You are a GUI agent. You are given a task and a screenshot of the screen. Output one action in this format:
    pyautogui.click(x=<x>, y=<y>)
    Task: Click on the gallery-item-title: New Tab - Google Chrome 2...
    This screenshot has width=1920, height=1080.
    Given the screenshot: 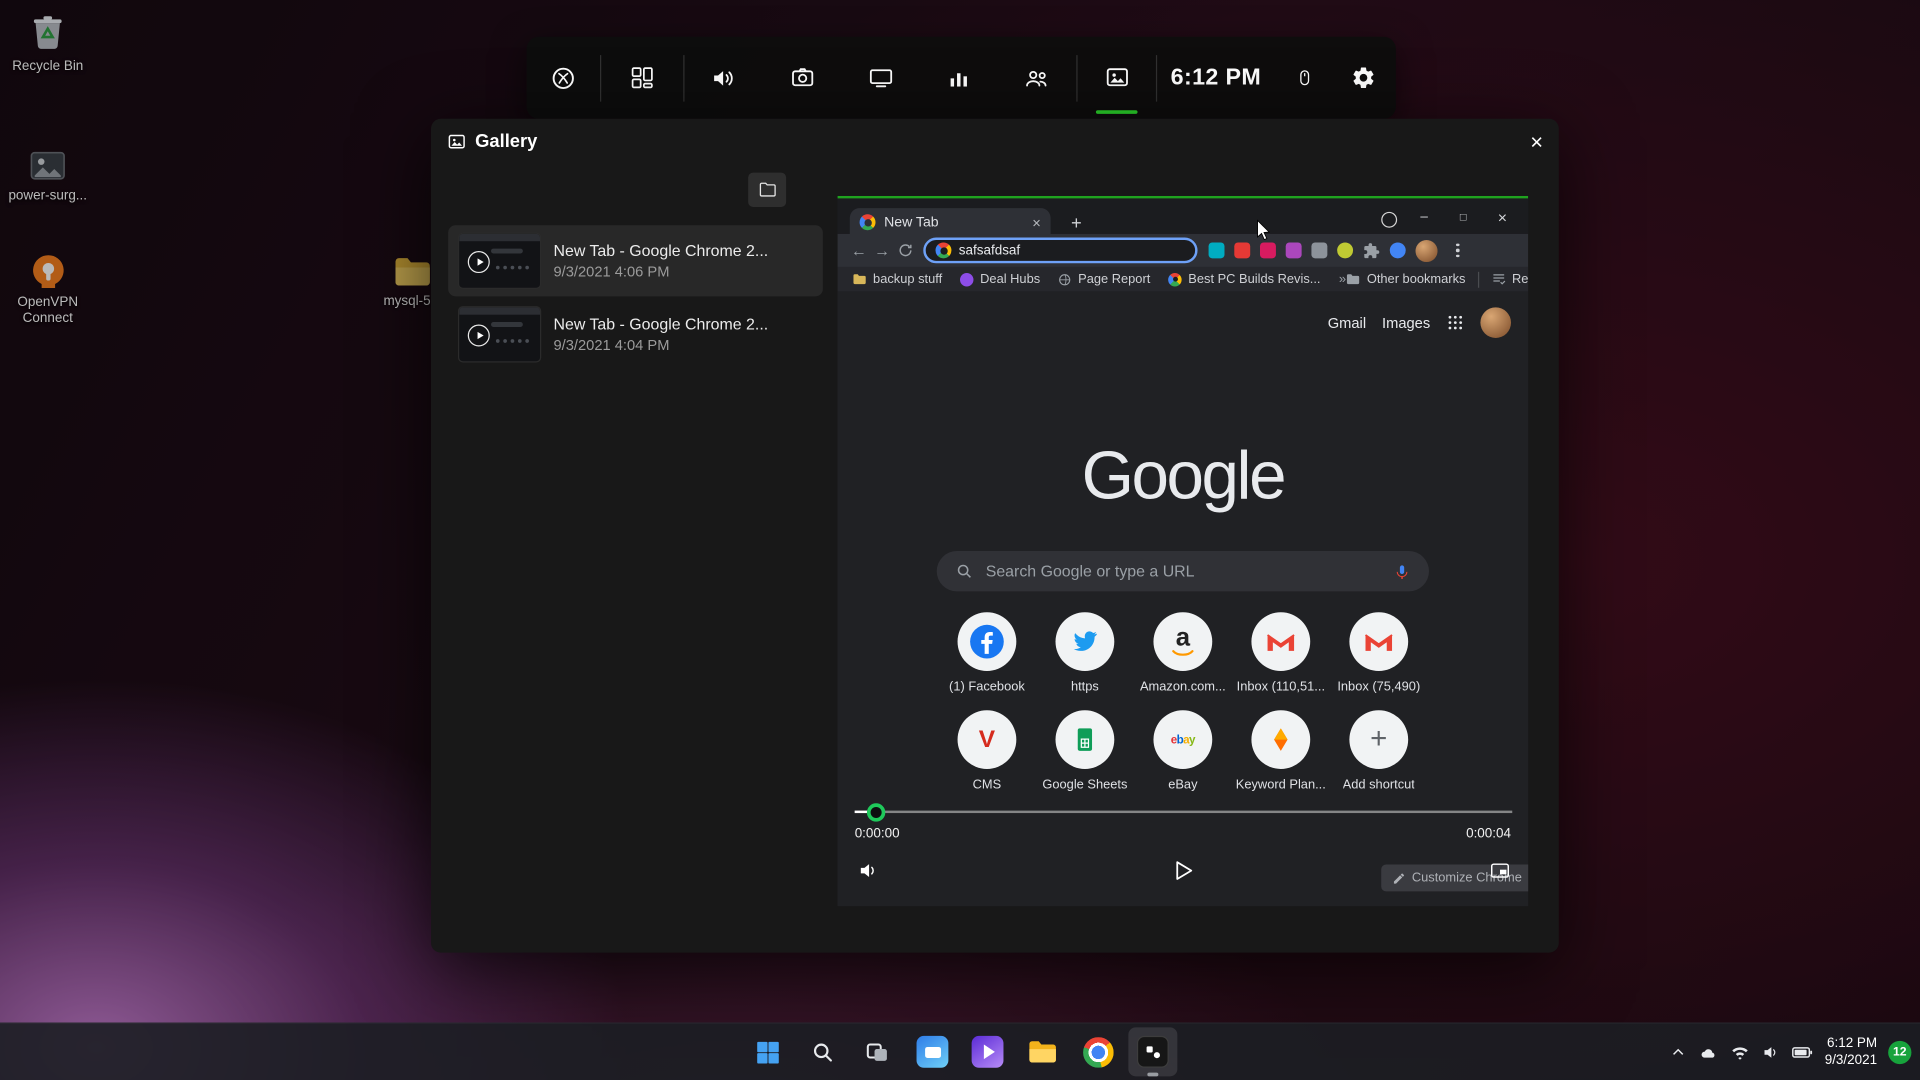 What is the action you would take?
    pyautogui.click(x=661, y=250)
    